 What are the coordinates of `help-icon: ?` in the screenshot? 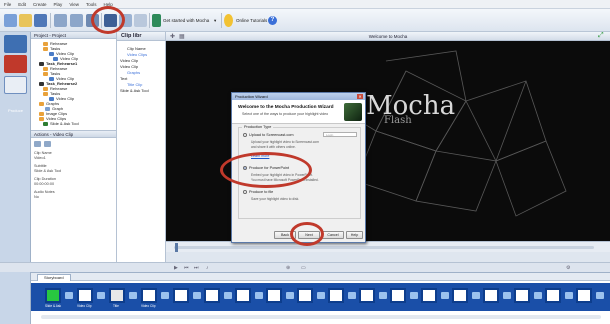 It's located at (272, 20).